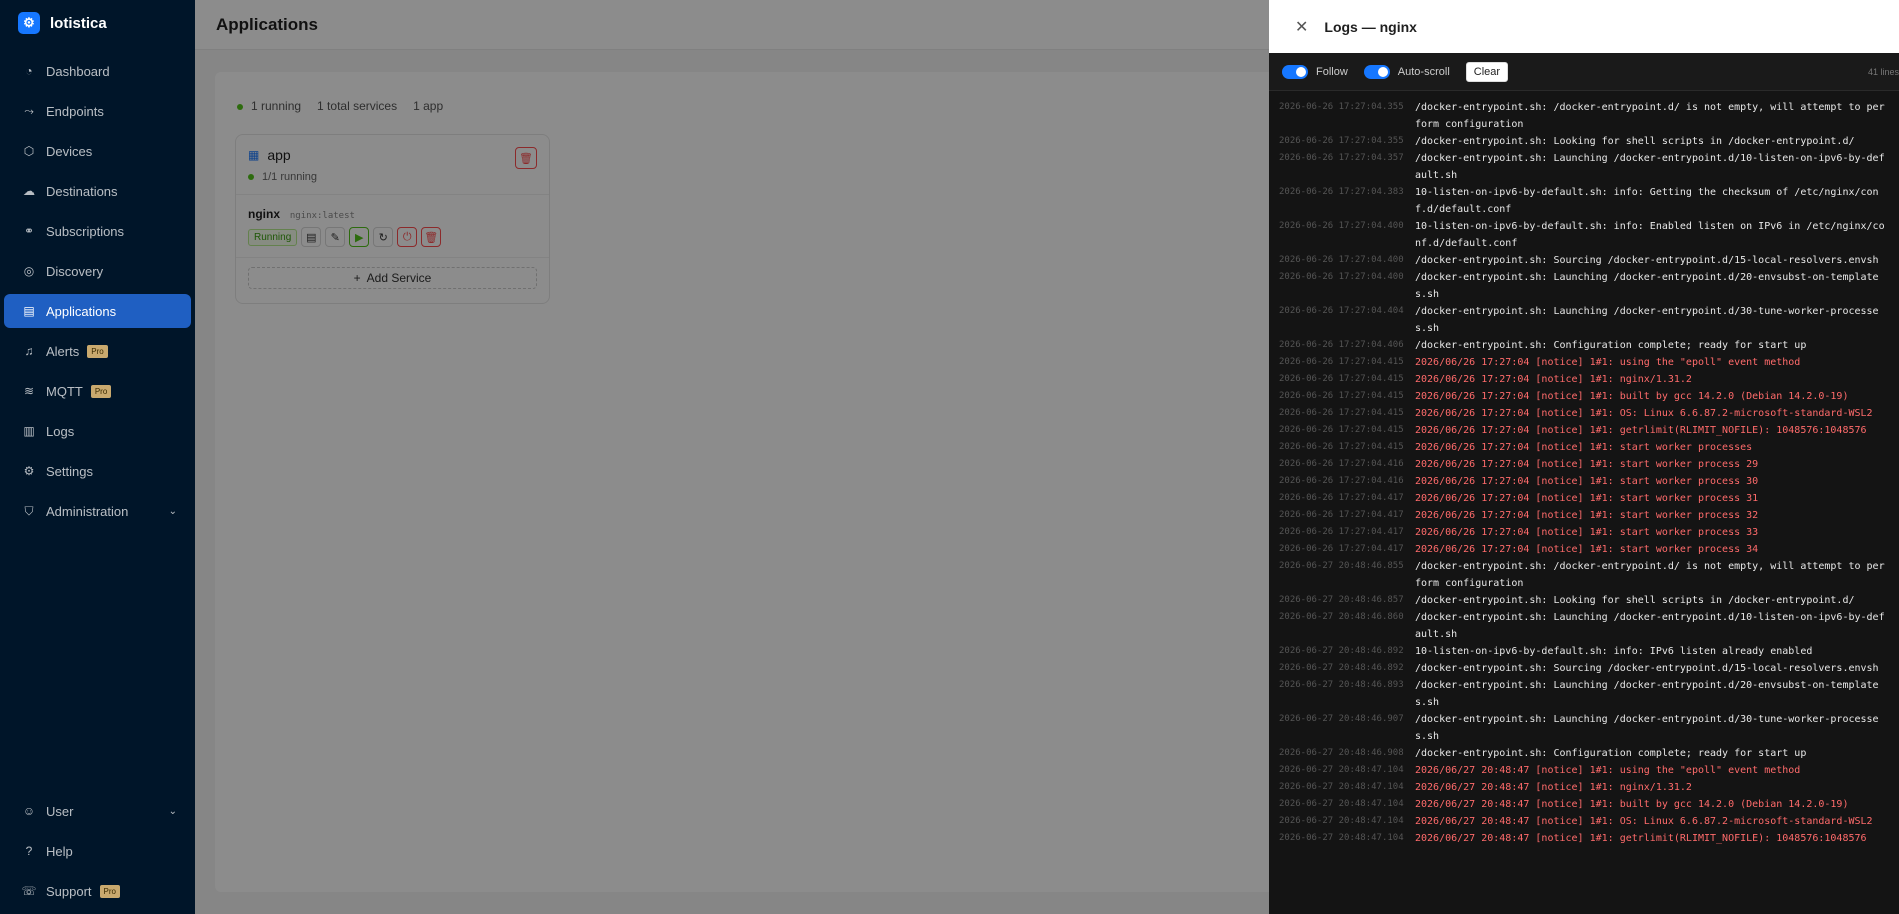  Describe the element at coordinates (69, 471) in the screenshot. I see `sidebar-item-label: Settings` at that location.